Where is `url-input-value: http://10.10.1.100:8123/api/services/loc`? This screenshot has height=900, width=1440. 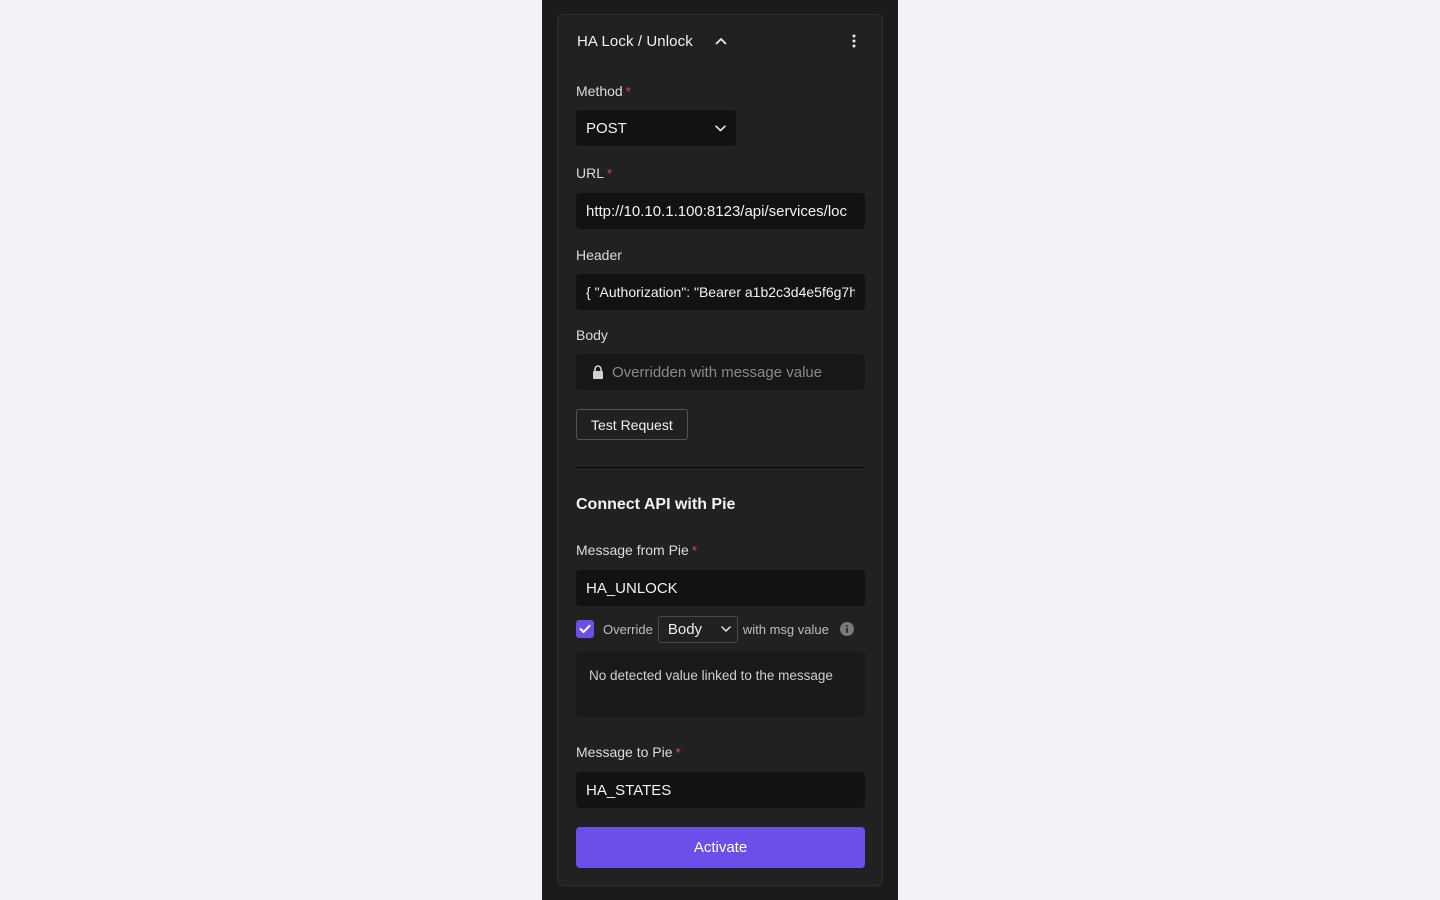 url-input-value: http://10.10.1.100:8123/api/services/loc is located at coordinates (717, 211).